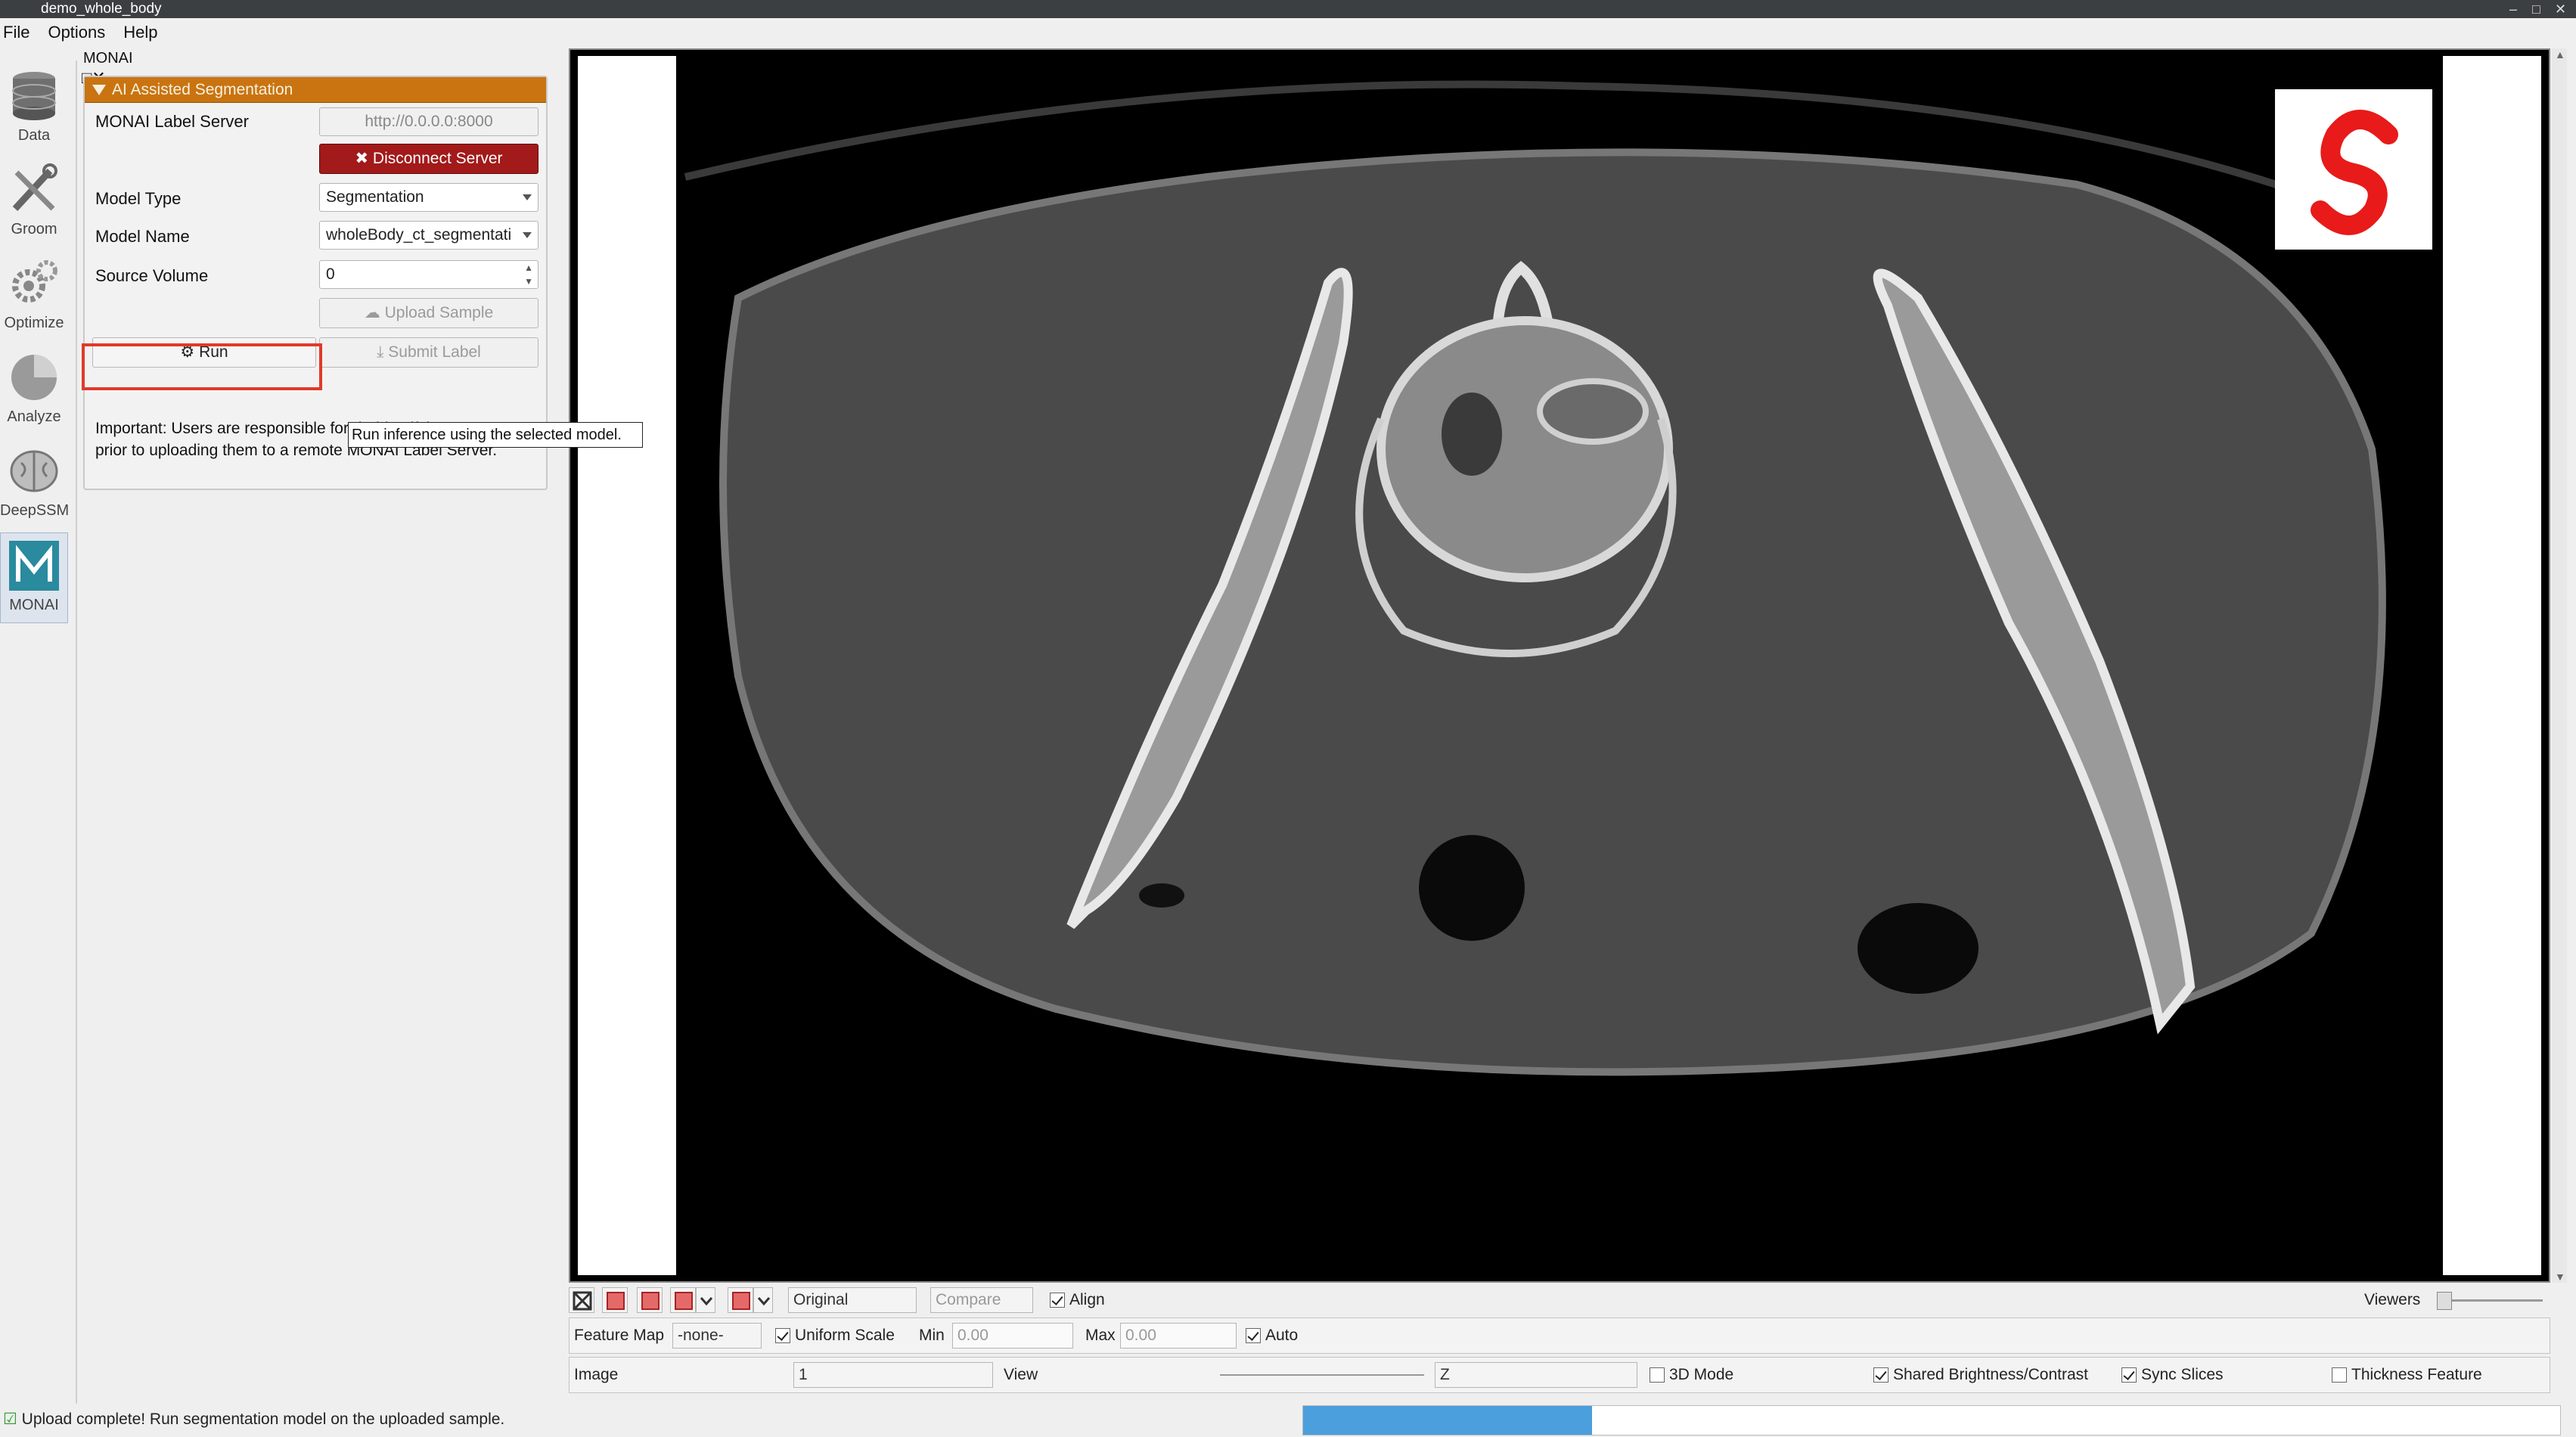 This screenshot has height=1437, width=2576. What do you see at coordinates (1931, 1420) in the screenshot?
I see `progress-bar` at bounding box center [1931, 1420].